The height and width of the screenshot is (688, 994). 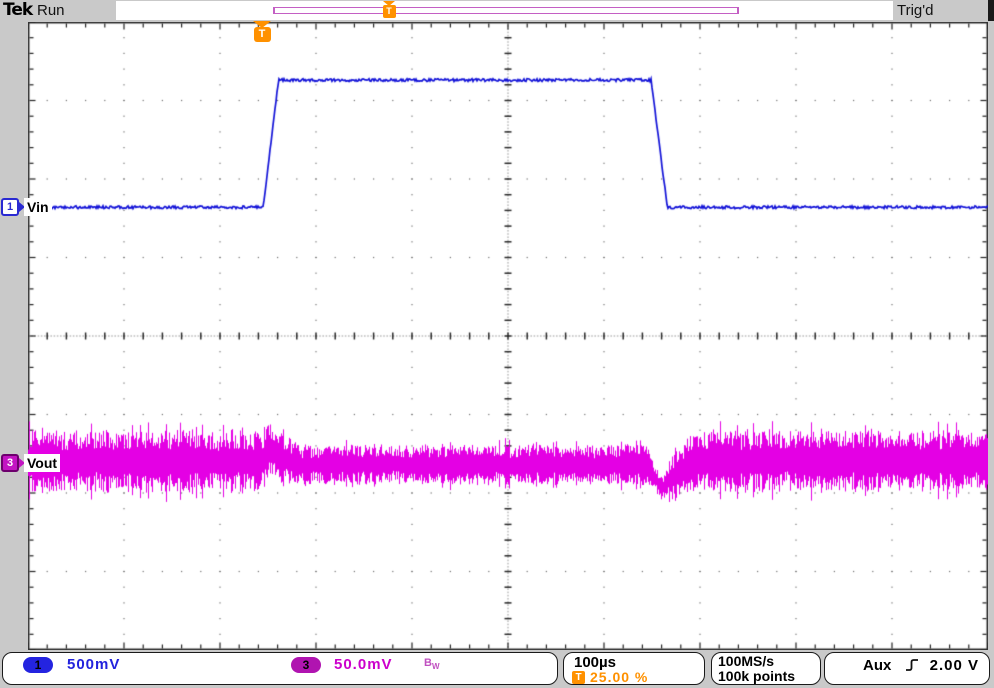 I want to click on trigger-readout-box: Aux 2.00 V, so click(x=907, y=668).